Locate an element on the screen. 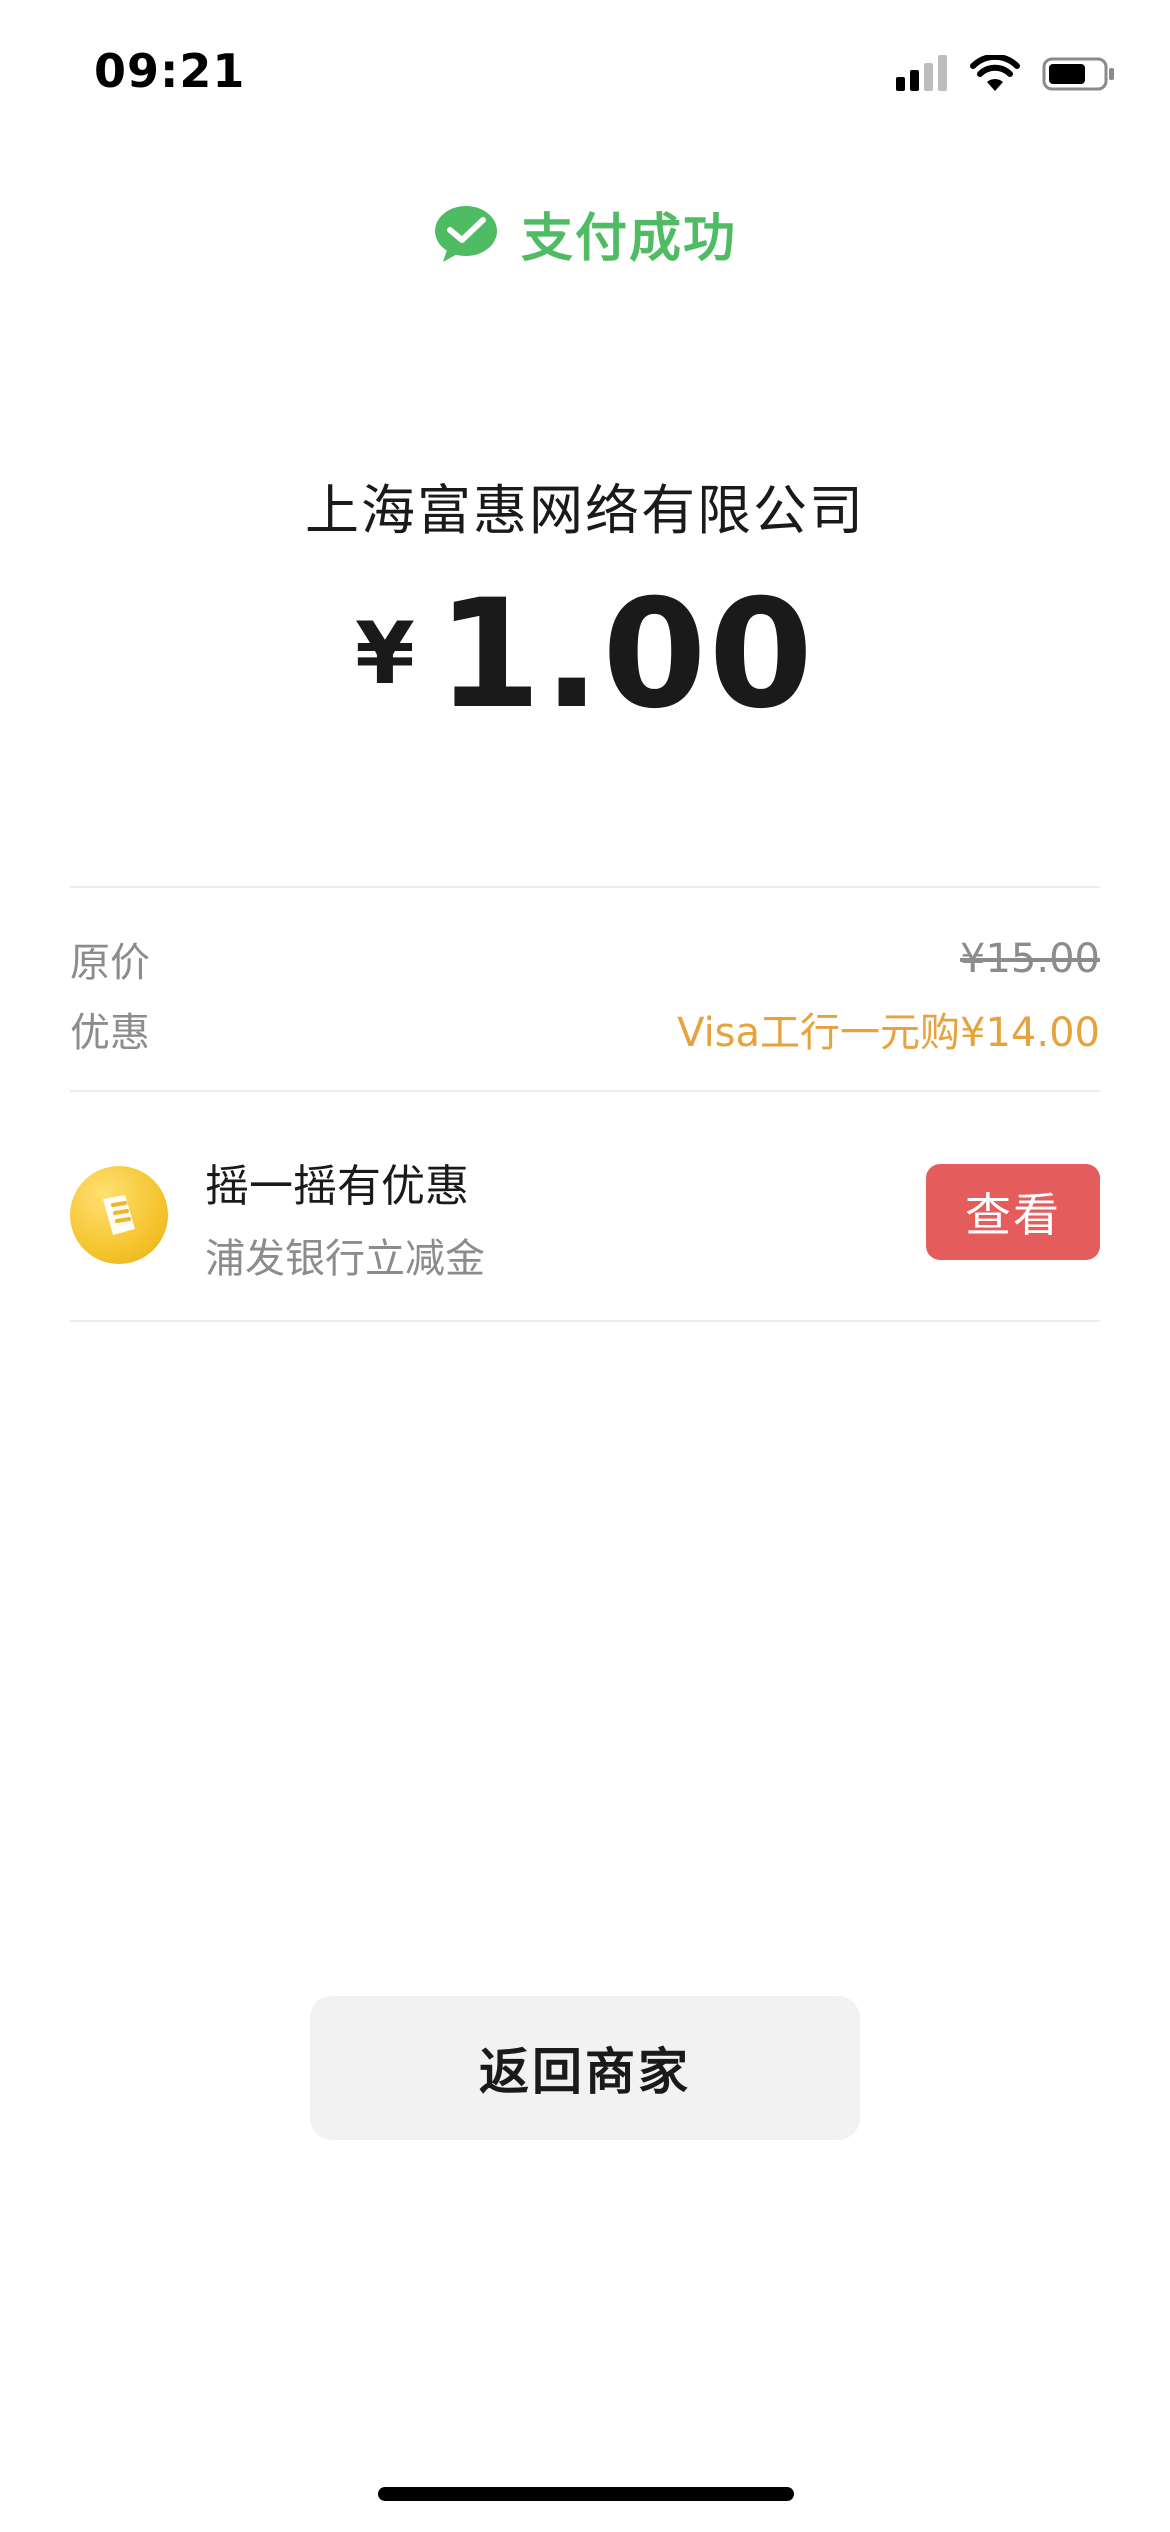 The width and height of the screenshot is (1170, 2532). status-time: 09:21 is located at coordinates (170, 71).